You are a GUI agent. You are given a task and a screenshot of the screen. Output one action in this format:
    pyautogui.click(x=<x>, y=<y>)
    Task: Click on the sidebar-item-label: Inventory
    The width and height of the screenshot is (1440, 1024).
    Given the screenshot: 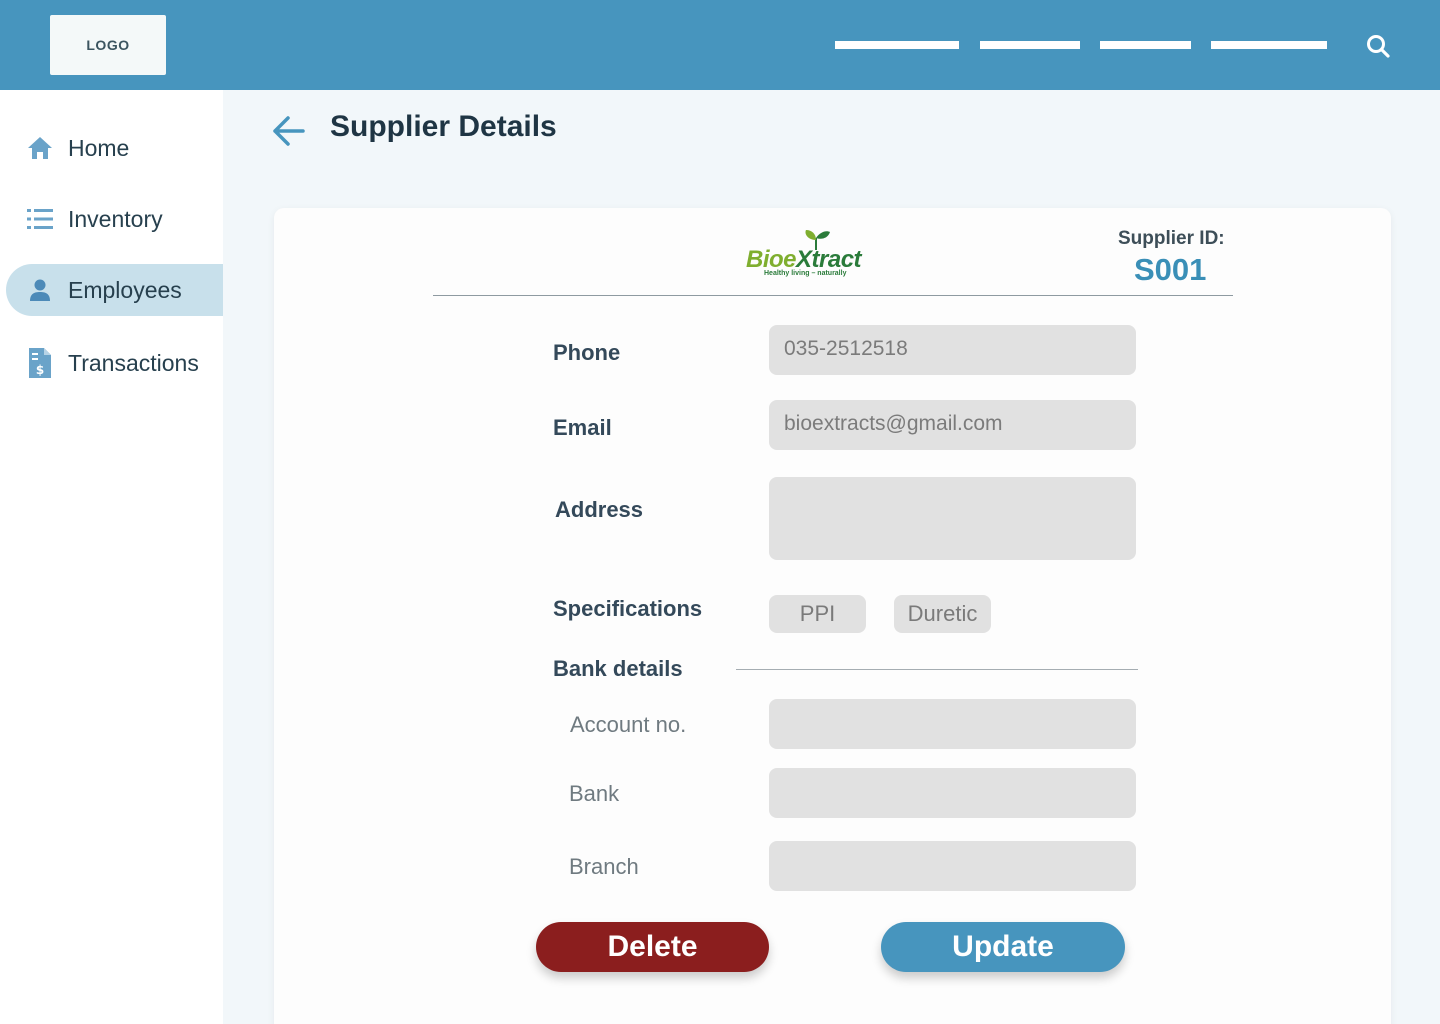 What is the action you would take?
    pyautogui.click(x=115, y=218)
    